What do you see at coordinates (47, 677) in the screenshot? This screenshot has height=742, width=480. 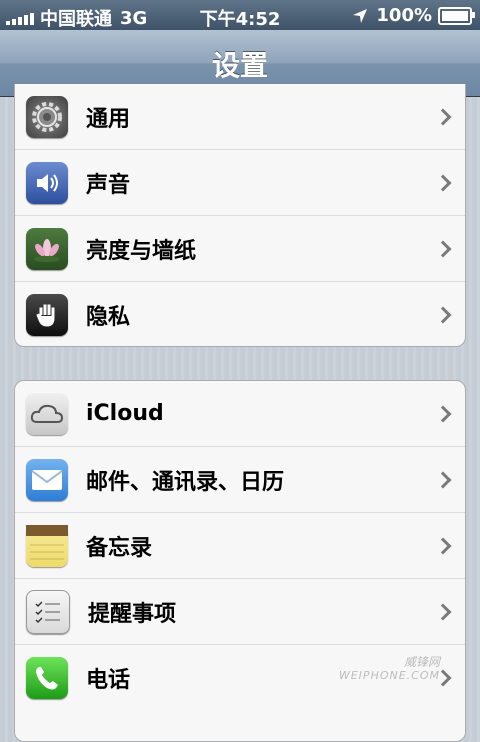 I see `phone-icon` at bounding box center [47, 677].